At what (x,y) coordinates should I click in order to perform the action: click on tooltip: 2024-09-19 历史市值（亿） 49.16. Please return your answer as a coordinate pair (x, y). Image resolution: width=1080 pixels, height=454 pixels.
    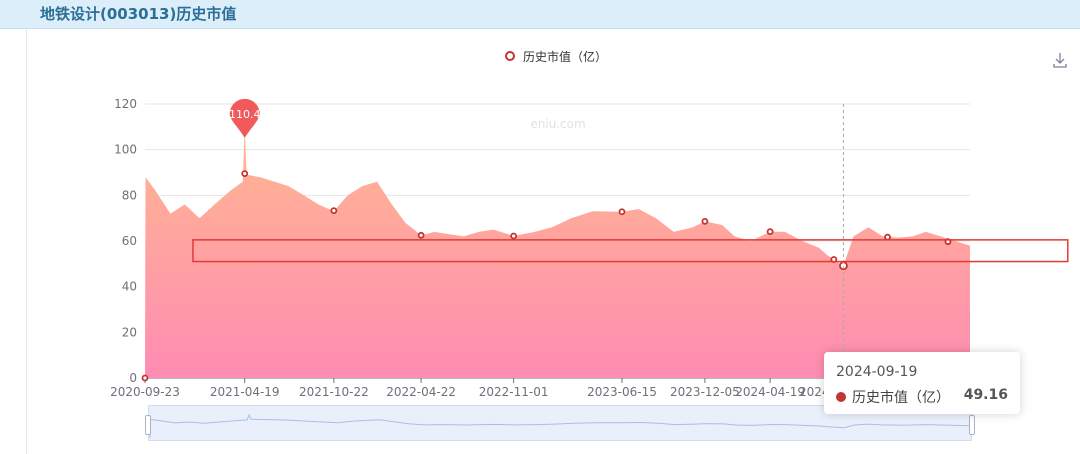
    Looking at the image, I should click on (922, 383).